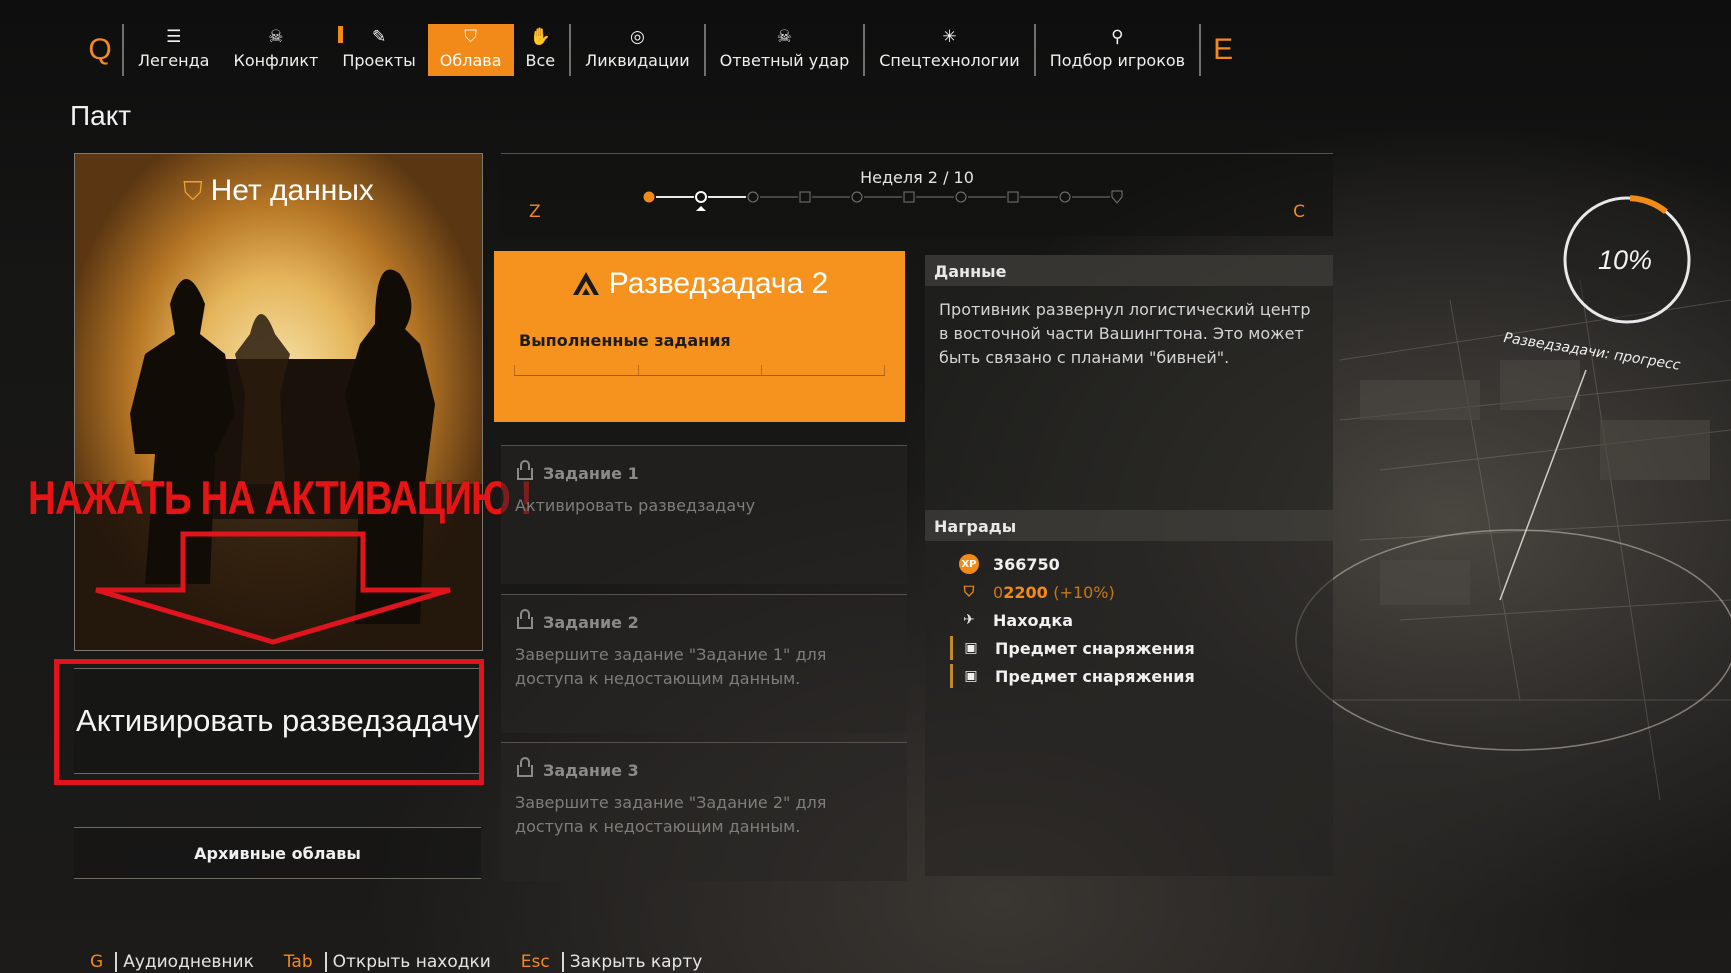  Describe the element at coordinates (298, 962) in the screenshot. I see `hint-key: Tab` at that location.